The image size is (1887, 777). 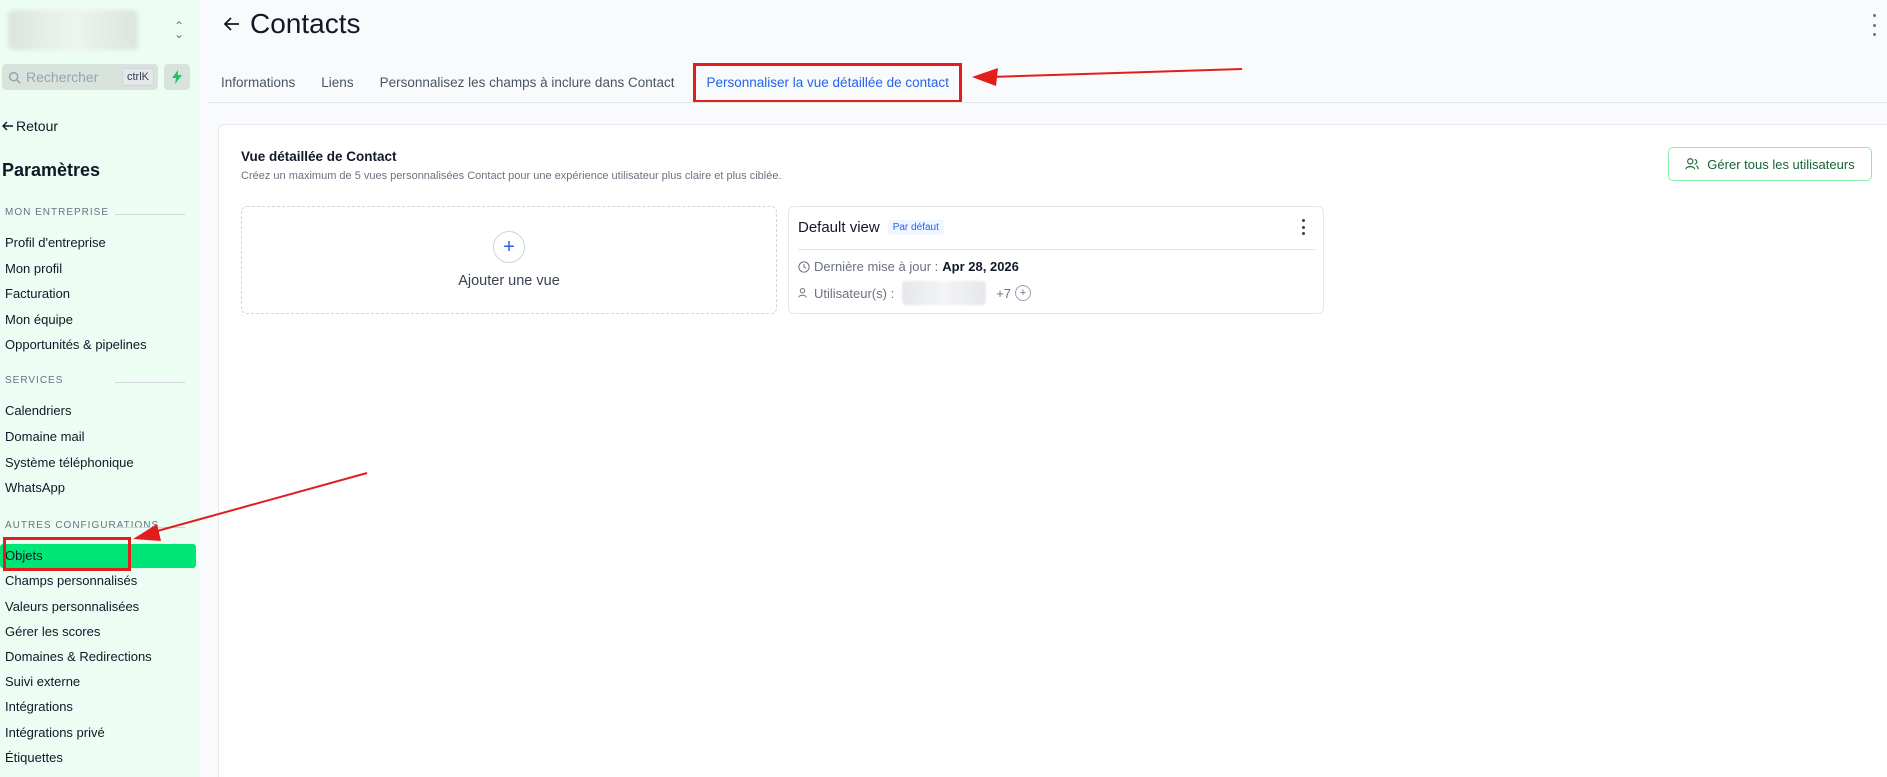 I want to click on section-label-services: SERVICES, so click(x=96, y=380).